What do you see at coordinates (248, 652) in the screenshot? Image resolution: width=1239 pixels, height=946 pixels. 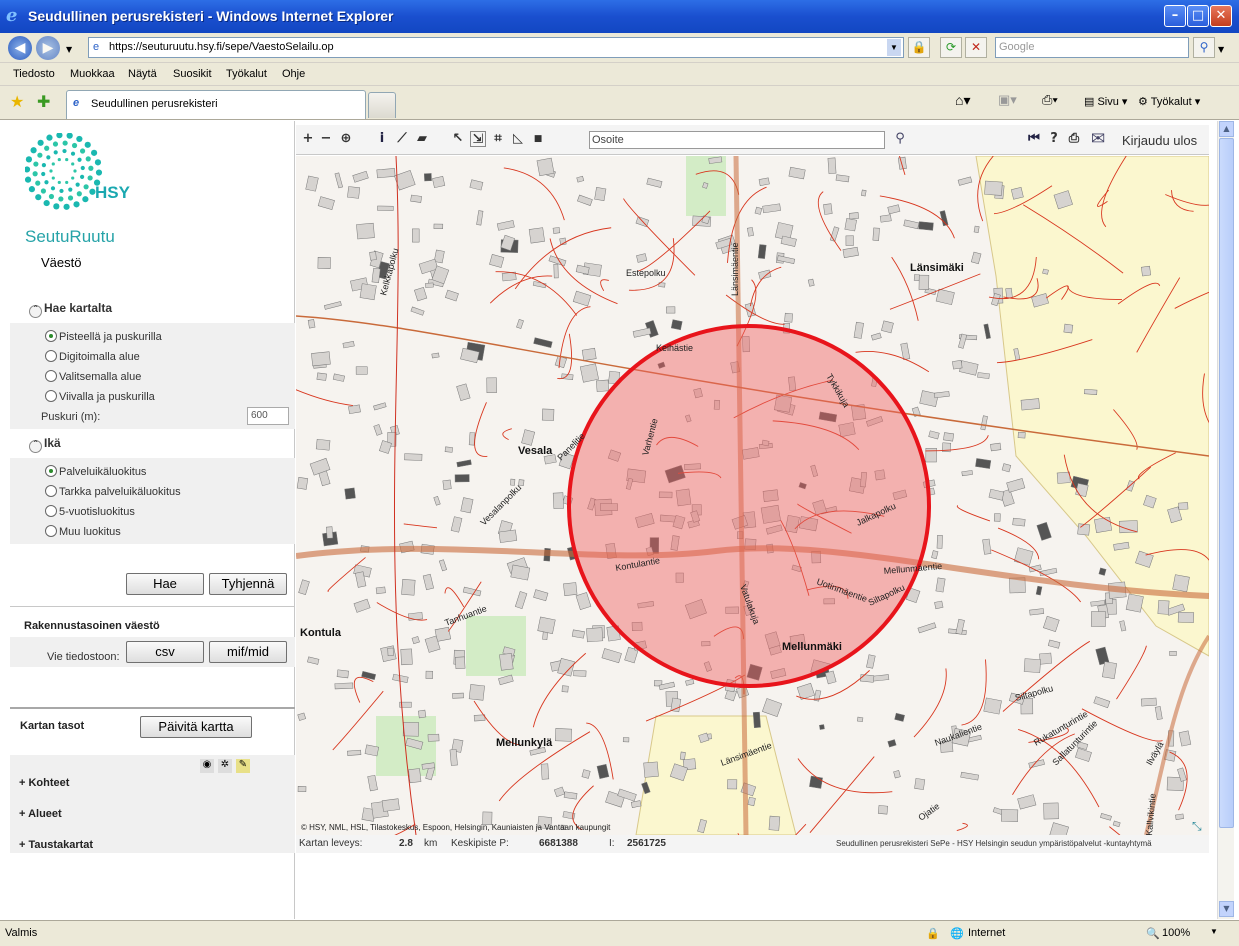 I see `mif-button: mif/mid` at bounding box center [248, 652].